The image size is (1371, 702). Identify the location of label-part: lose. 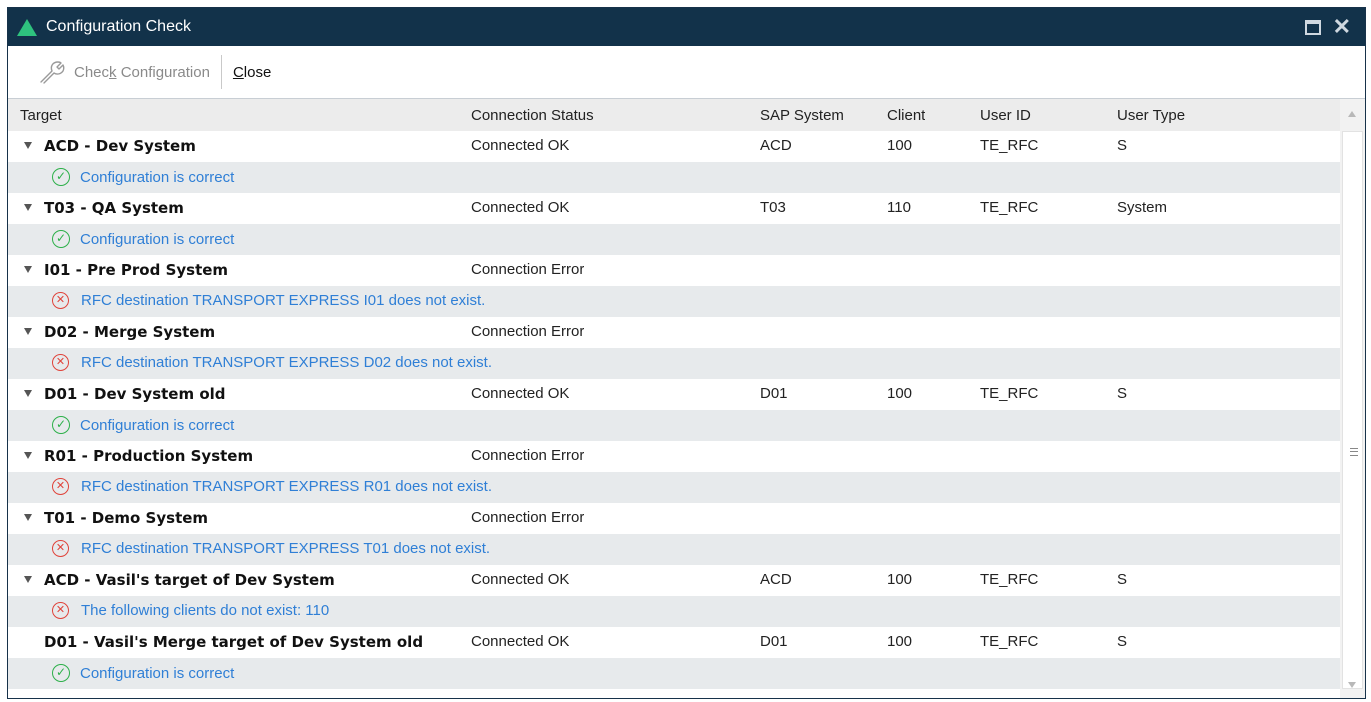
(257, 72).